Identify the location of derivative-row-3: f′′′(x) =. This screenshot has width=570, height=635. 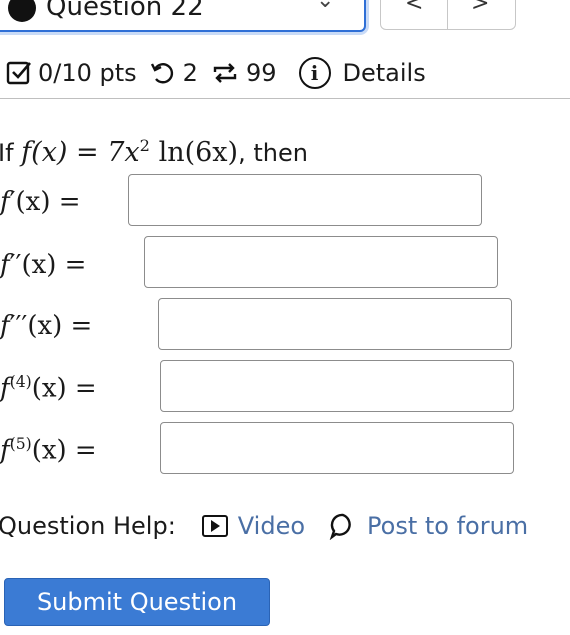
(46, 326).